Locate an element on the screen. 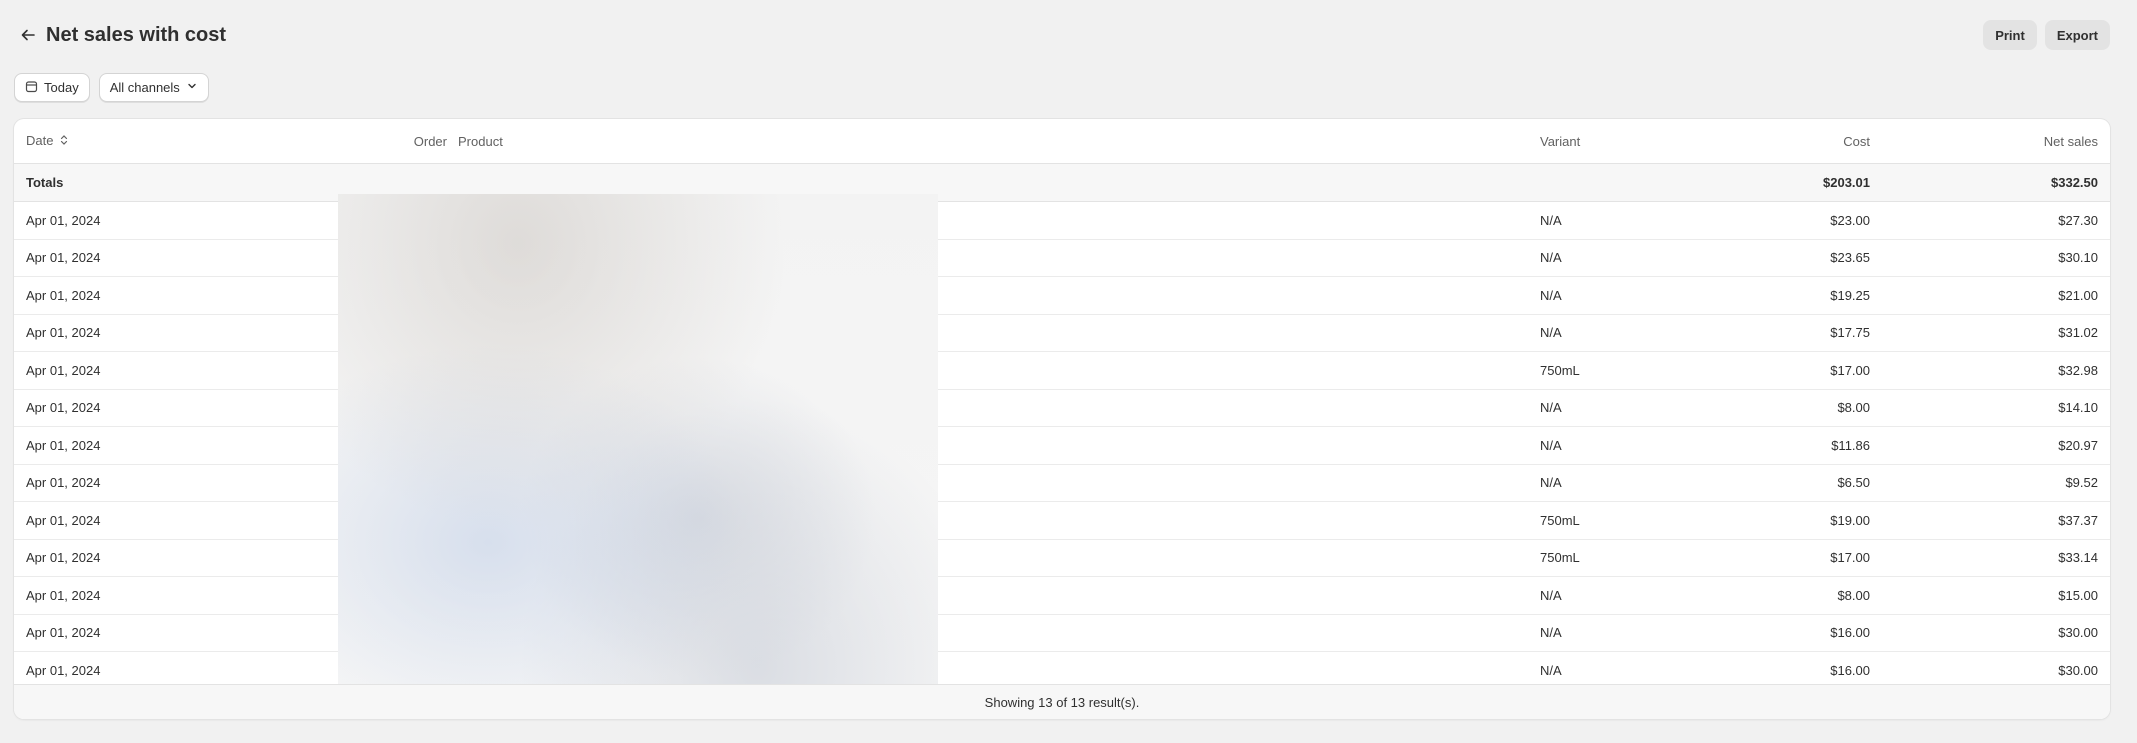 The height and width of the screenshot is (743, 2137). row-net-sales: $21.00 is located at coordinates (1990, 295).